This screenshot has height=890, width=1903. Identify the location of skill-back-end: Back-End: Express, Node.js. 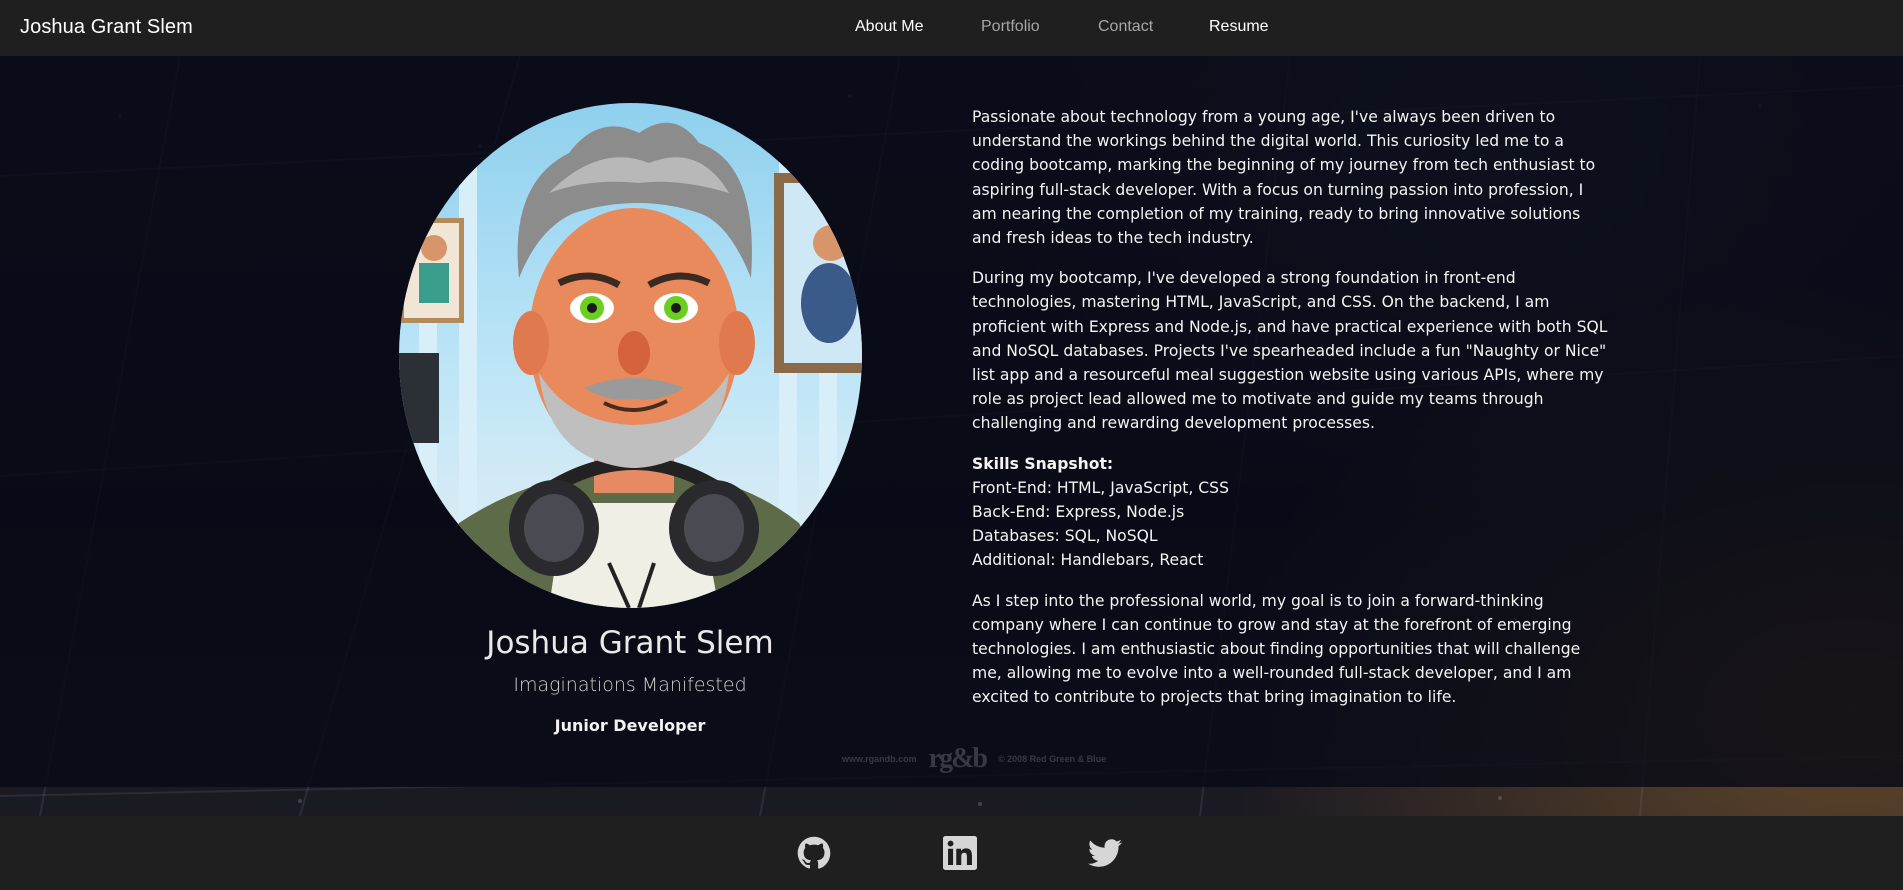
(1078, 512).